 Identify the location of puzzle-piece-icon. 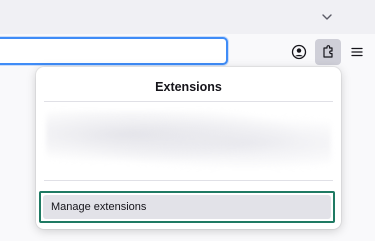
(328, 51).